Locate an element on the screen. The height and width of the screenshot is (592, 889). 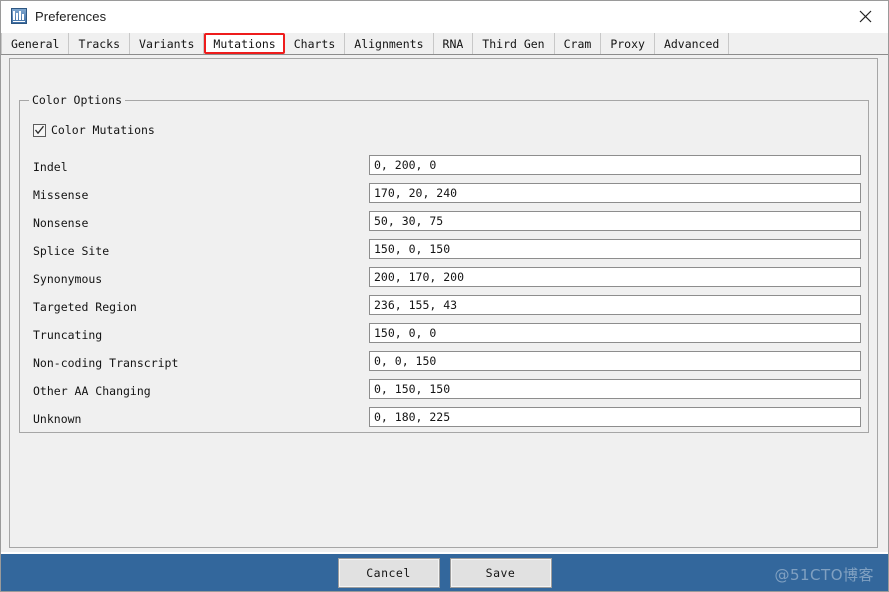
tab-proxy: Proxy is located at coordinates (628, 43).